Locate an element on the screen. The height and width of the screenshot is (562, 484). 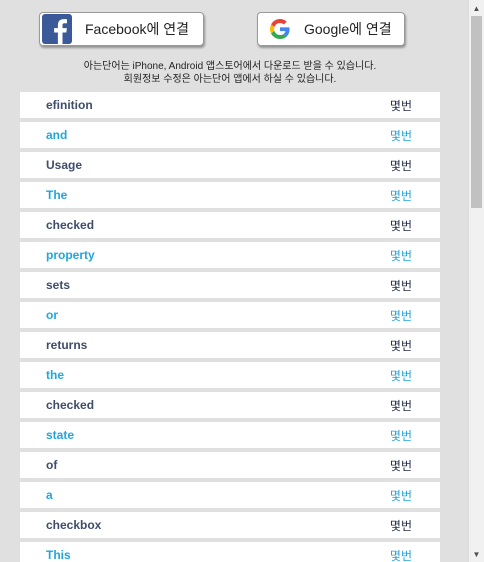
word-text: The is located at coordinates (57, 195).